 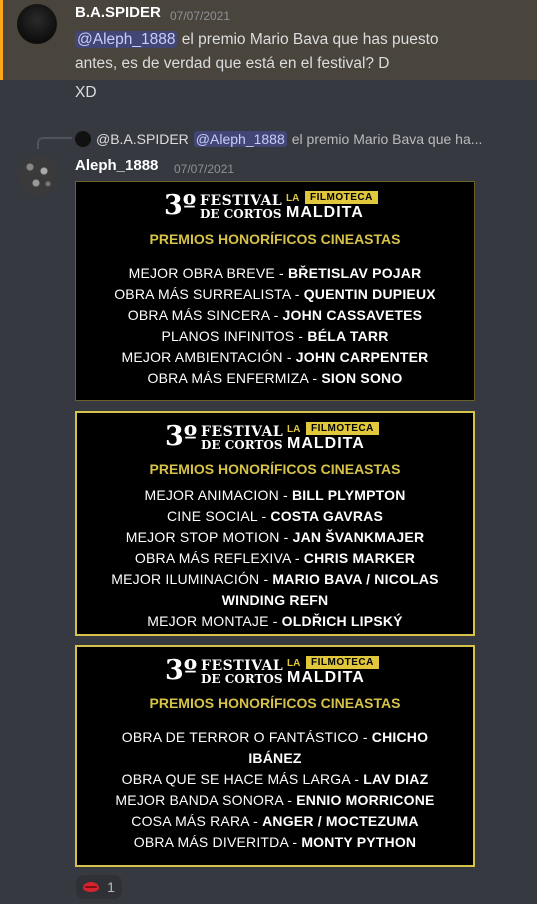 What do you see at coordinates (116, 165) in the screenshot?
I see `message-author: Aleph_1888` at bounding box center [116, 165].